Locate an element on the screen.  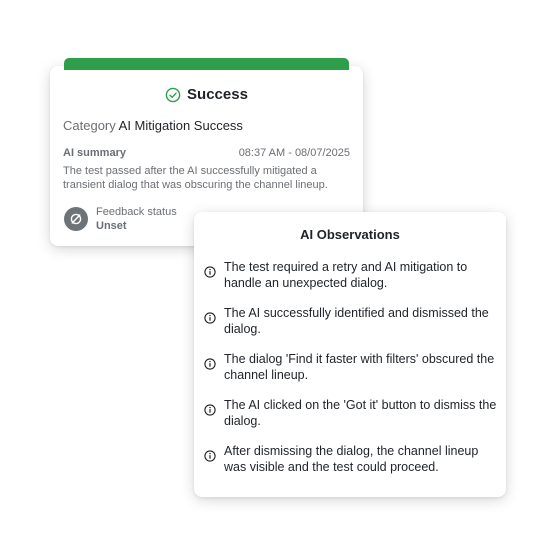
category-label: Category is located at coordinates (89, 125).